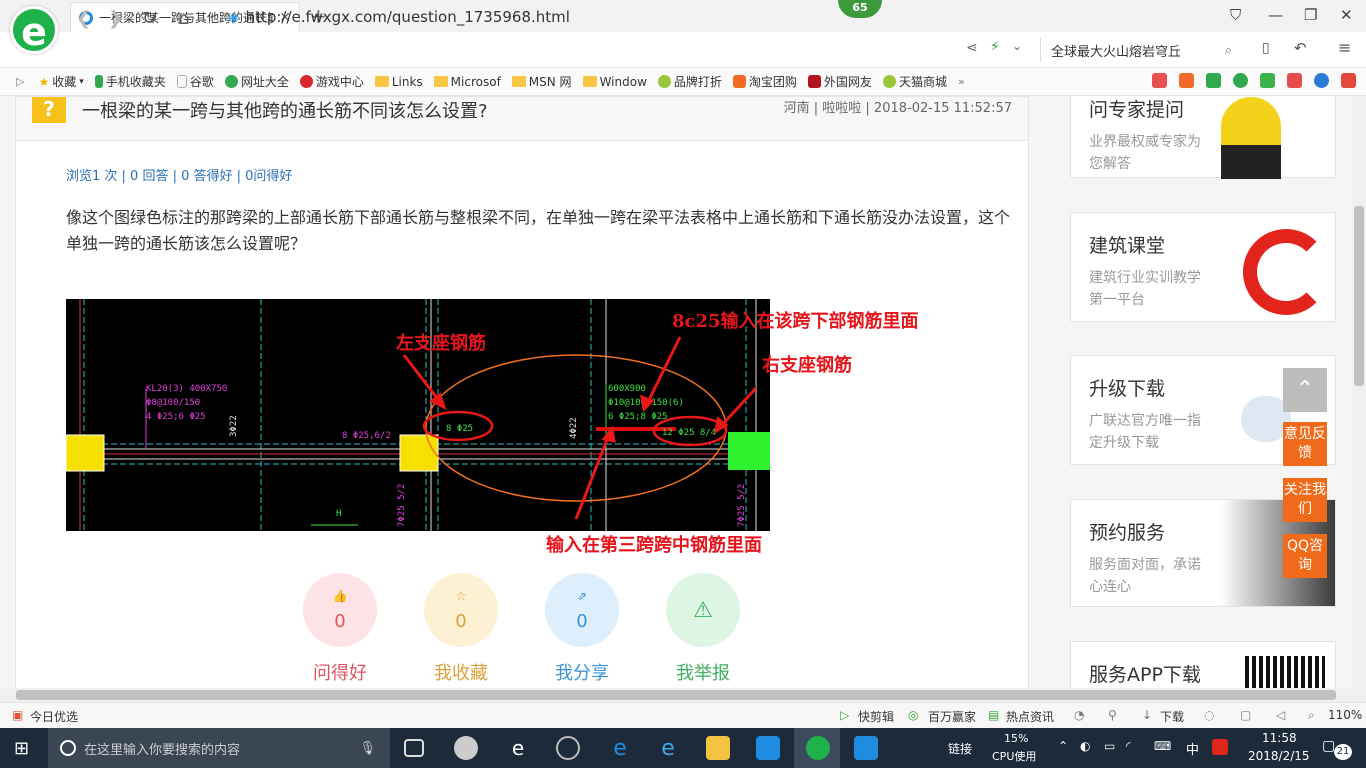 This screenshot has height=768, width=1366. What do you see at coordinates (1359, 392) in the screenshot?
I see `vertical-scrollbar` at bounding box center [1359, 392].